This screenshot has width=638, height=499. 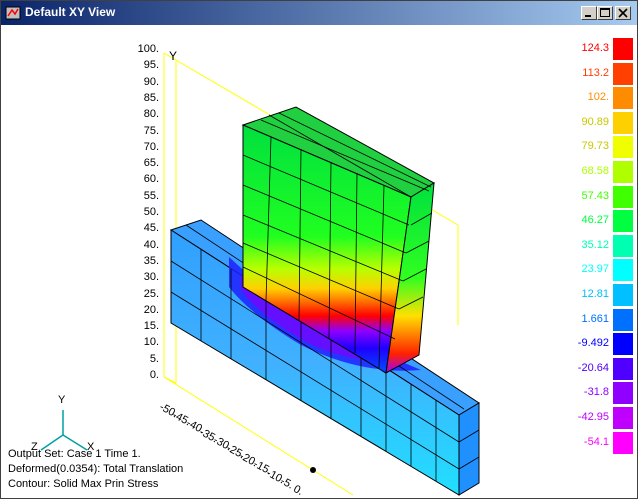 I want to click on y-tick-label: 25., so click(x=151, y=293).